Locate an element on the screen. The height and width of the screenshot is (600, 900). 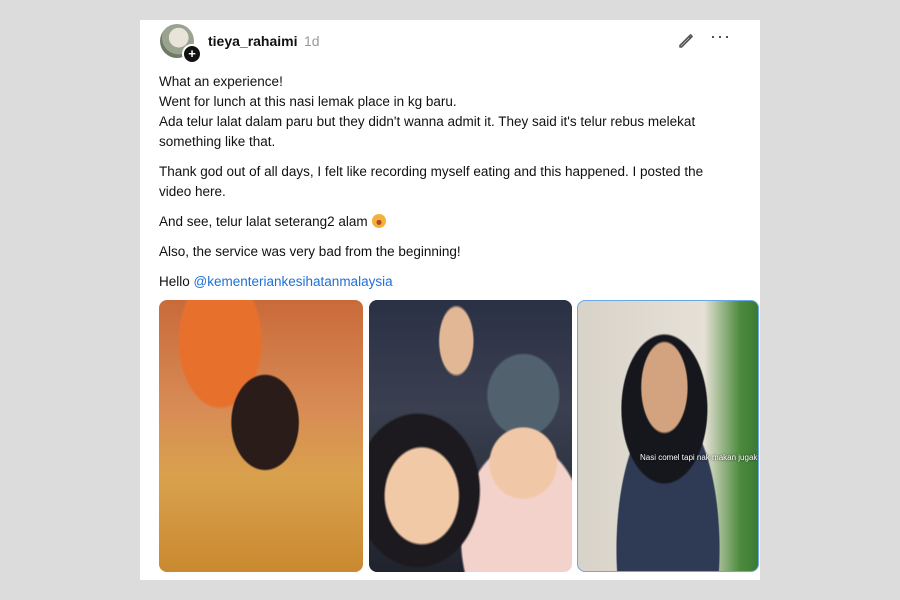
pencil-icon is located at coordinates (686, 41).